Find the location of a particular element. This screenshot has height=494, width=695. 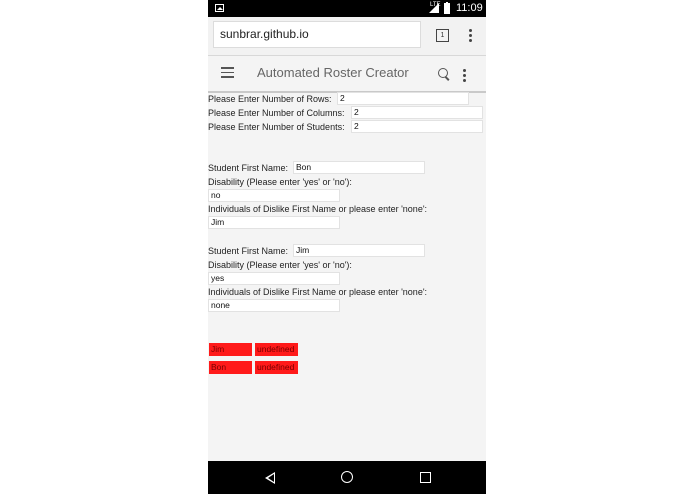

columns-input: 2 is located at coordinates (417, 112).